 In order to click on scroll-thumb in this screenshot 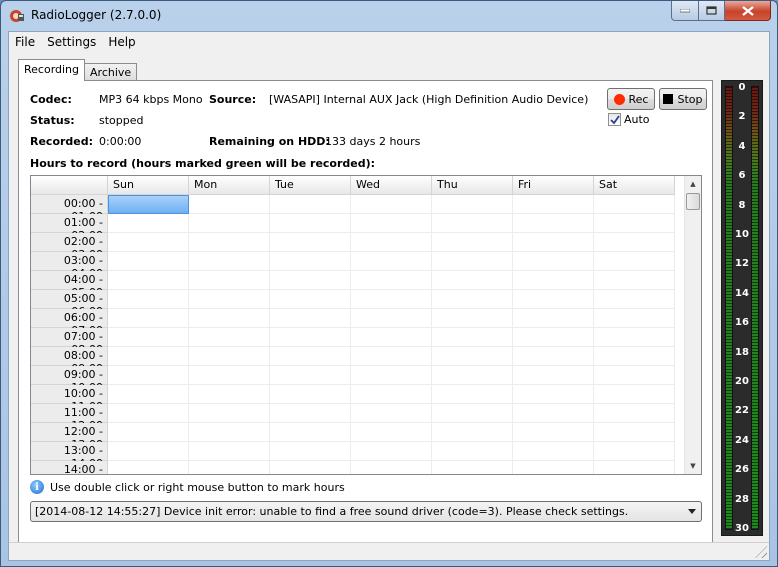, I will do `click(693, 201)`.